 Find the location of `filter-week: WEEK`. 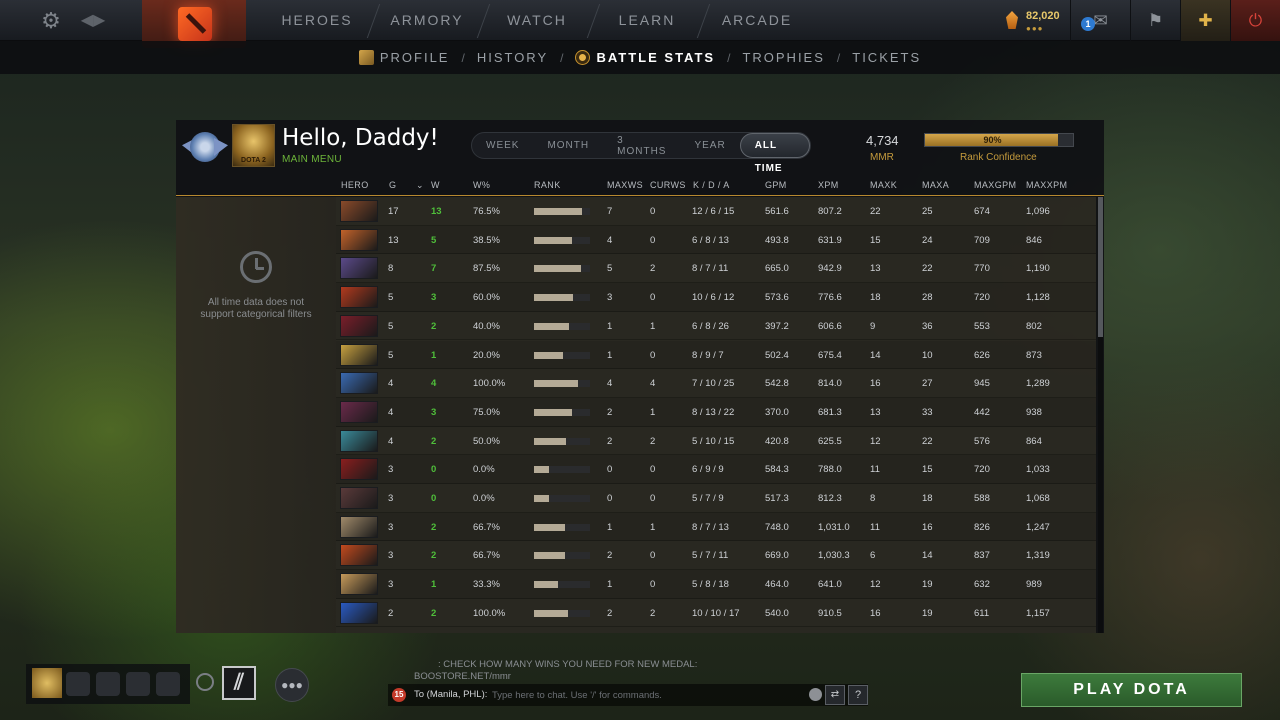

filter-week: WEEK is located at coordinates (502, 145).